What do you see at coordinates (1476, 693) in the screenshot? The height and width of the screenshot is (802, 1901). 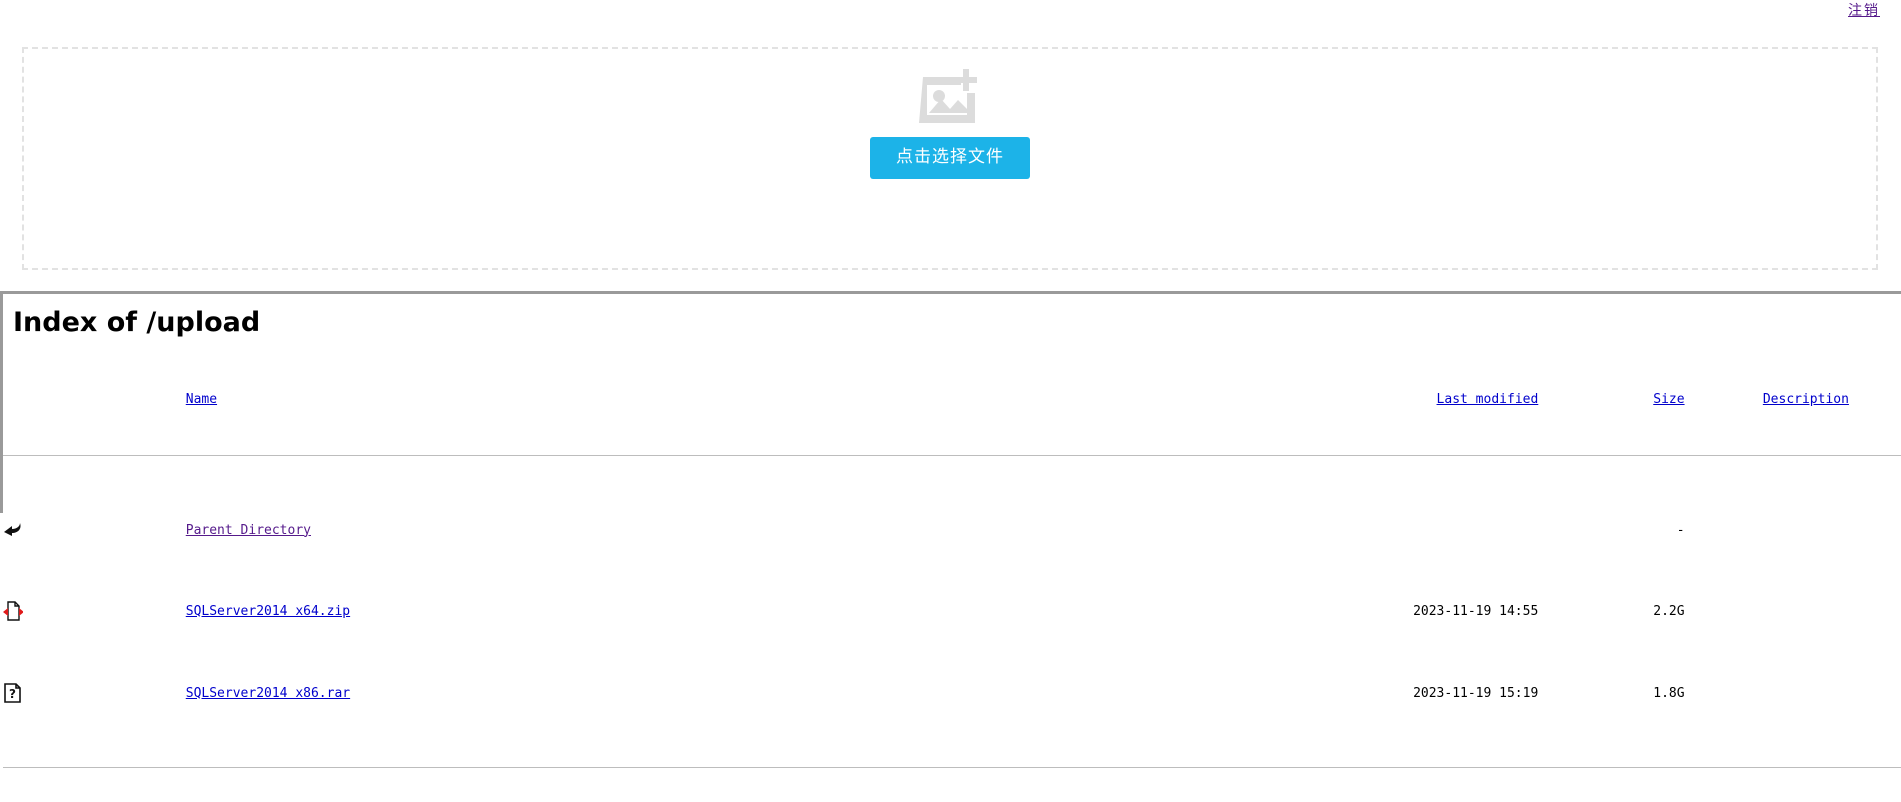 I see `last-modified-cell: 2023-11-19 15:19` at bounding box center [1476, 693].